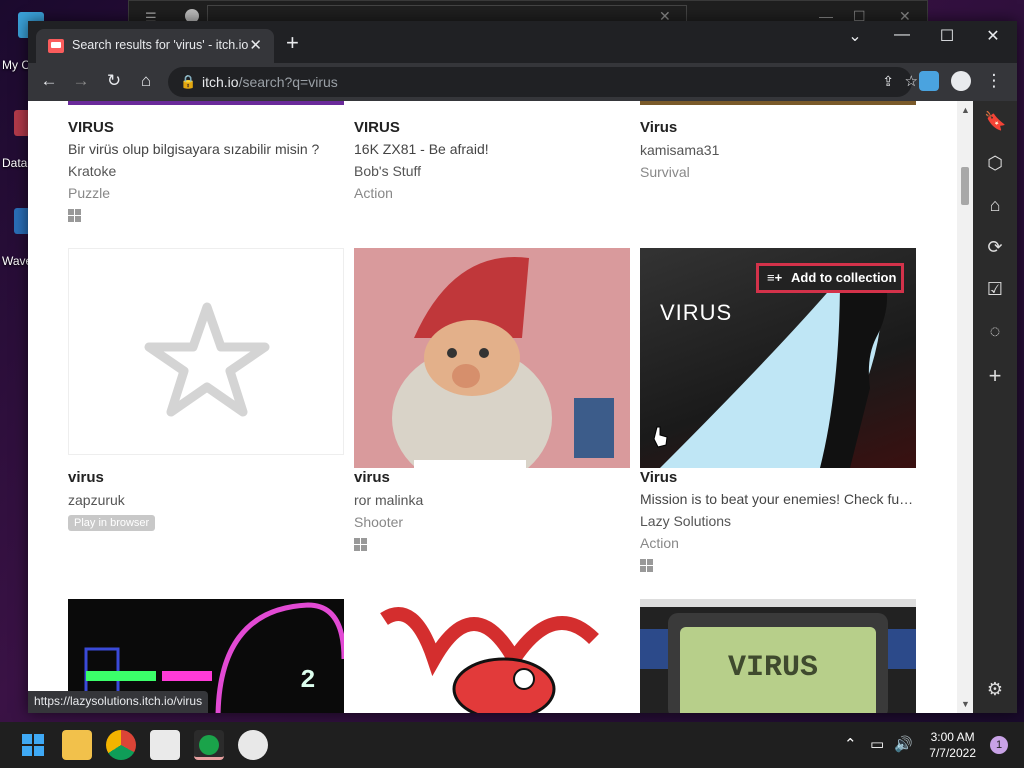  Describe the element at coordinates (995, 690) in the screenshot. I see `settings-gear-icon: ⚙` at that location.